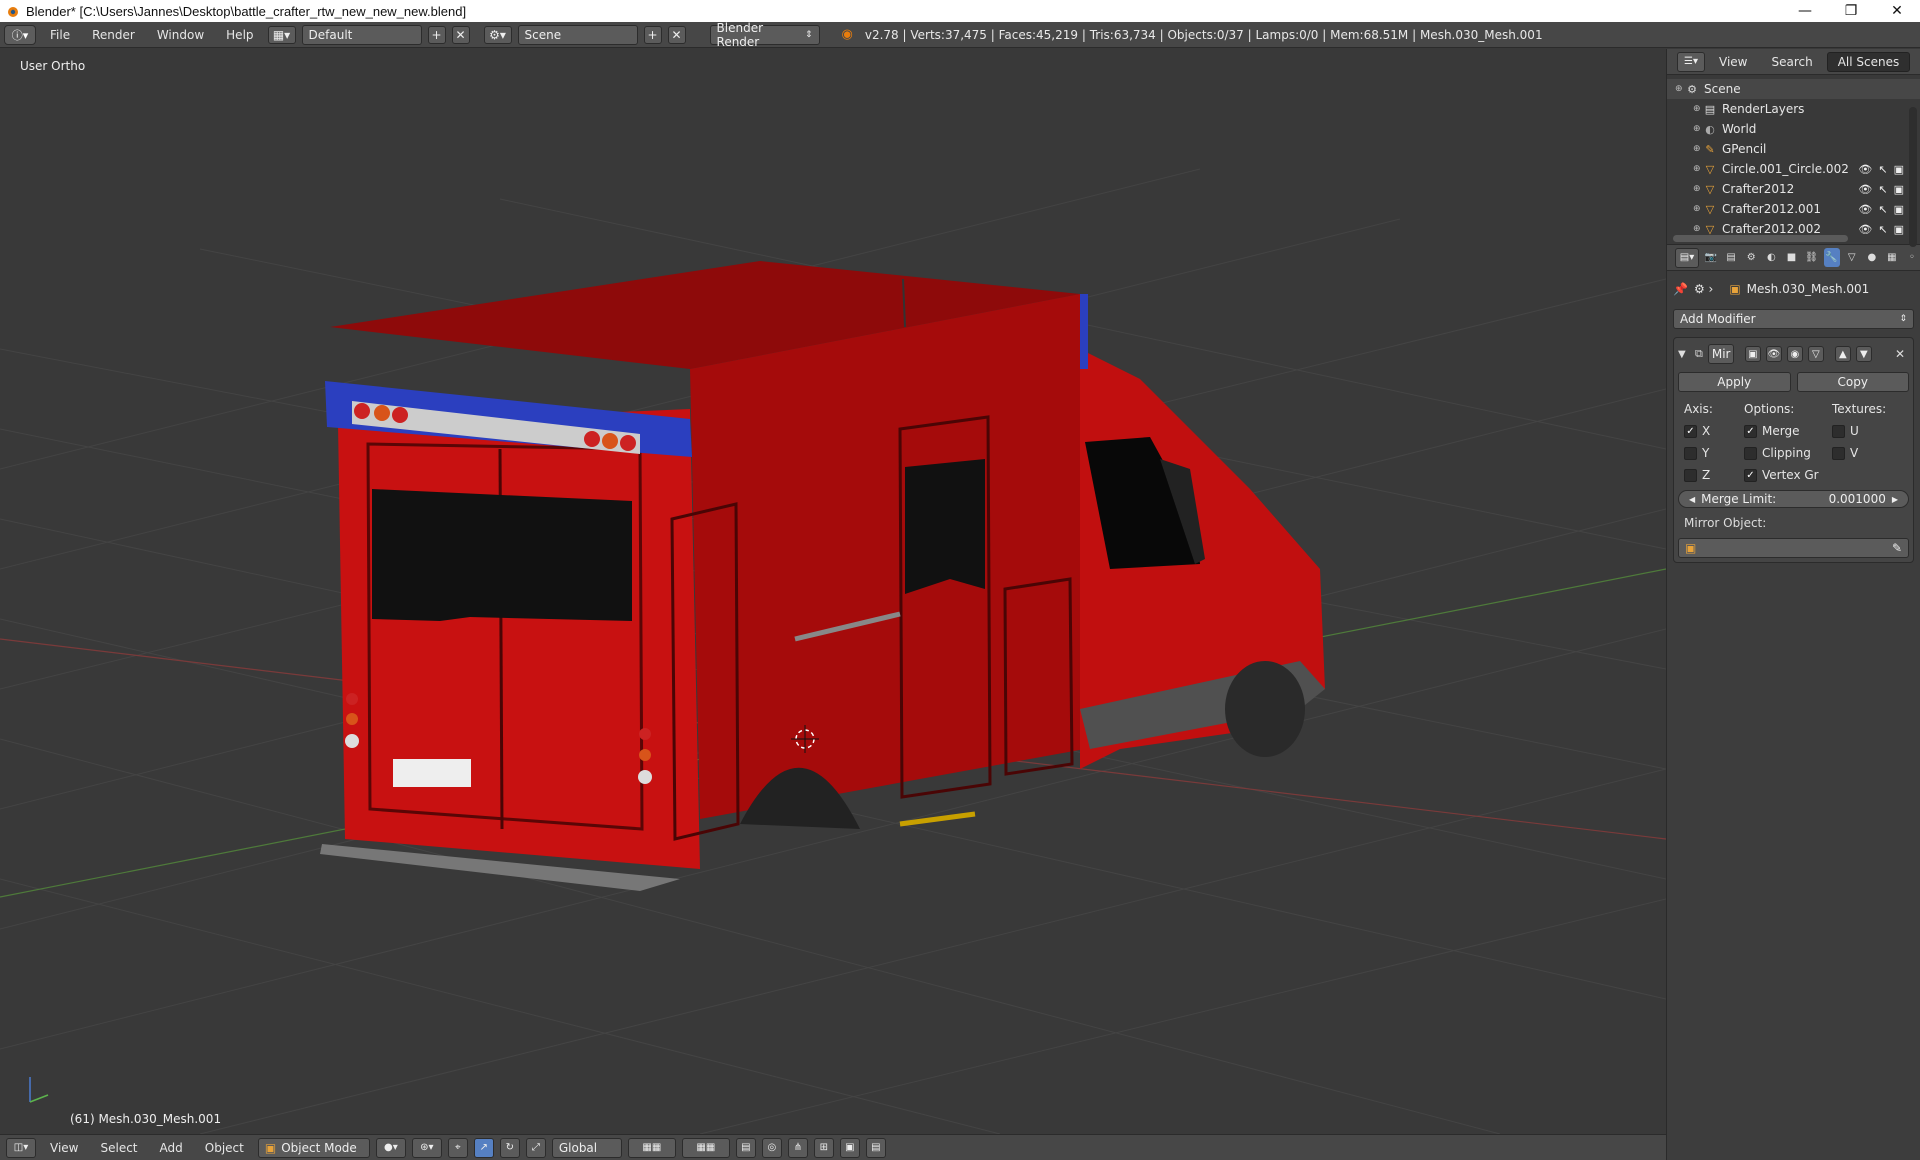 This screenshot has width=1920, height=1160. I want to click on outliner-item: ⊕ ✎ GPencil, so click(1793, 149).